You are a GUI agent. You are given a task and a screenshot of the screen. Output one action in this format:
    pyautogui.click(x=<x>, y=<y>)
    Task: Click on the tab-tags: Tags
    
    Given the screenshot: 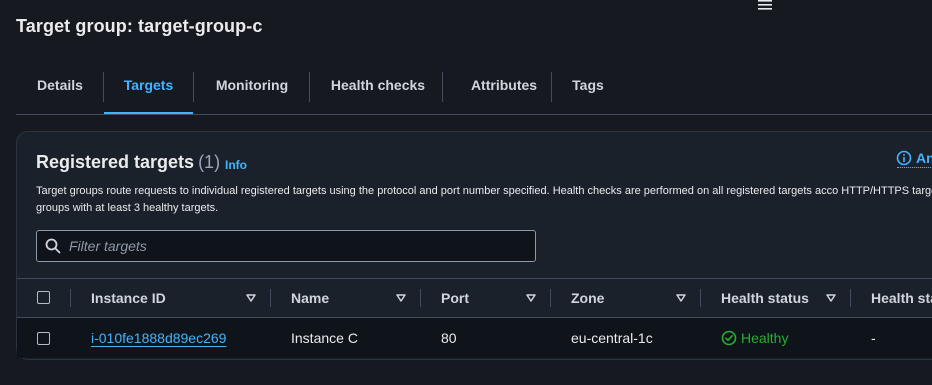 What is the action you would take?
    pyautogui.click(x=588, y=87)
    